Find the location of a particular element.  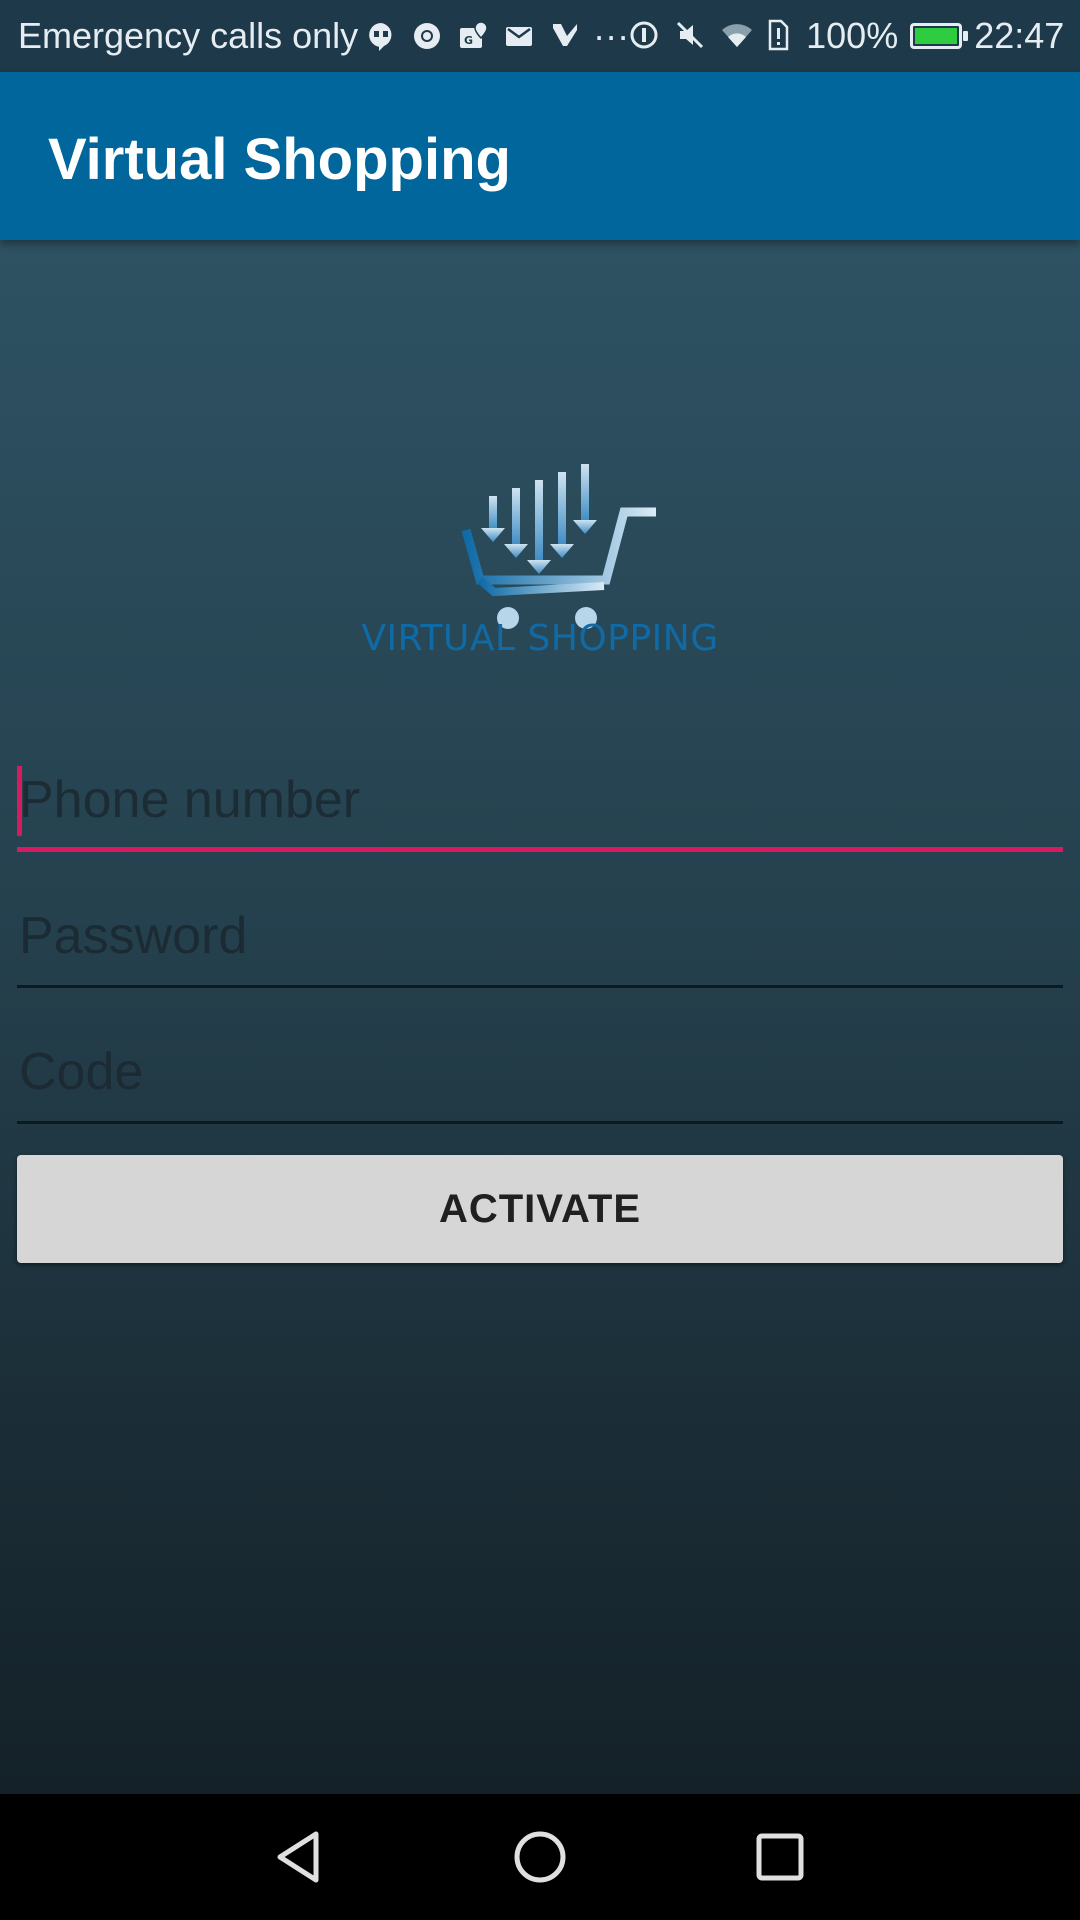

phone-number-underline is located at coordinates (540, 849).